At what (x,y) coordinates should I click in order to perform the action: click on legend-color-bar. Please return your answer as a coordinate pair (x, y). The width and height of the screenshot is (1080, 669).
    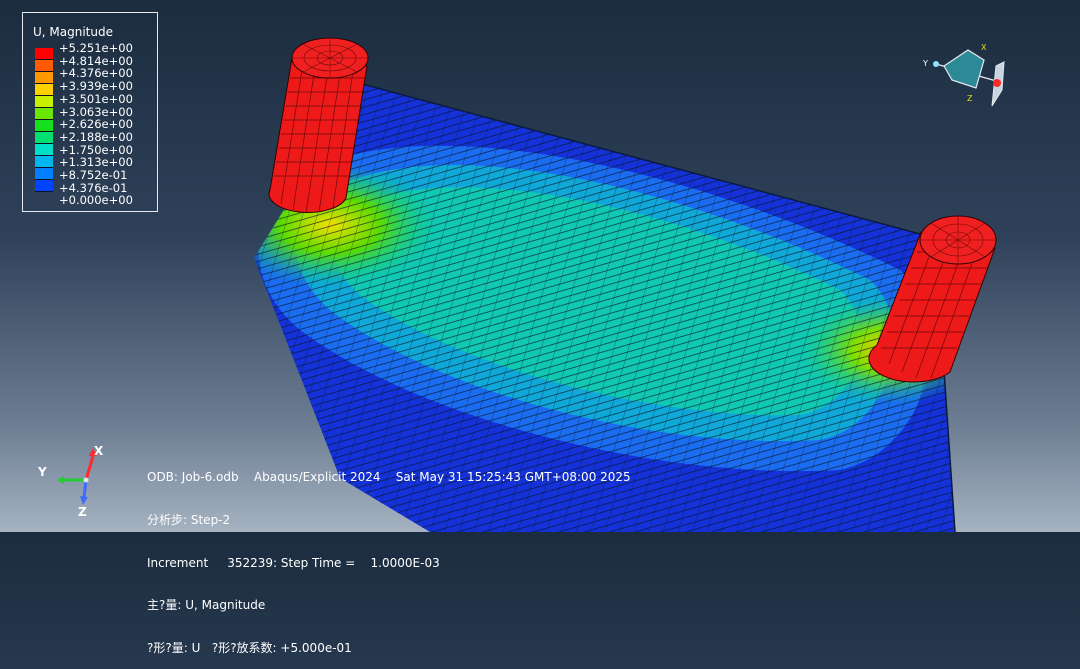
    Looking at the image, I should click on (44, 126).